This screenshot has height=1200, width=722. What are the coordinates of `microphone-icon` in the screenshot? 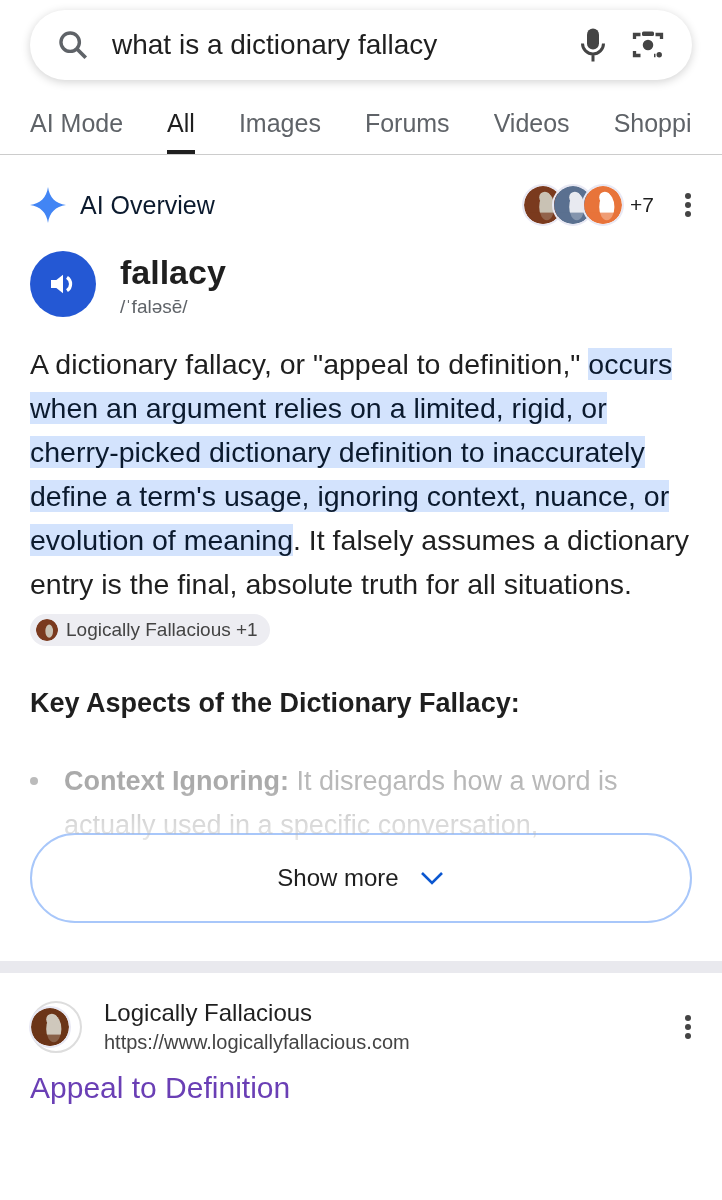 It's located at (593, 45).